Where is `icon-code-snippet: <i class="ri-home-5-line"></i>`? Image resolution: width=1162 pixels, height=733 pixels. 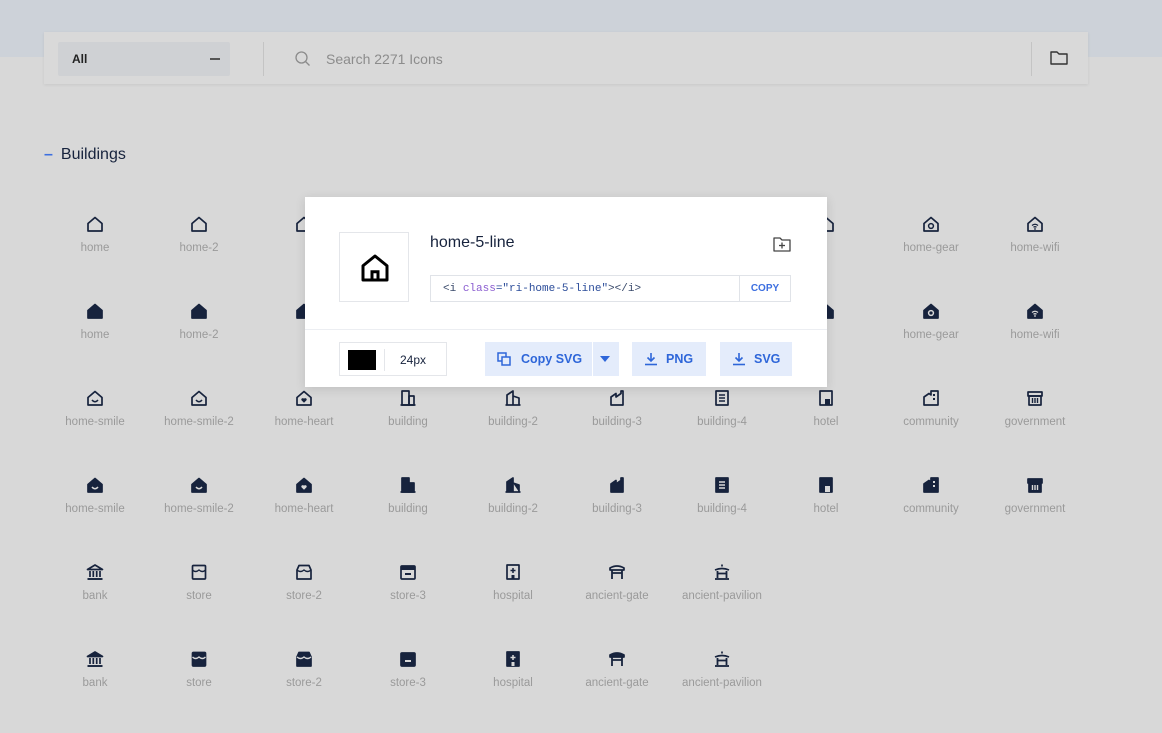
icon-code-snippet: <i class="ri-home-5-line"></i> is located at coordinates (542, 289).